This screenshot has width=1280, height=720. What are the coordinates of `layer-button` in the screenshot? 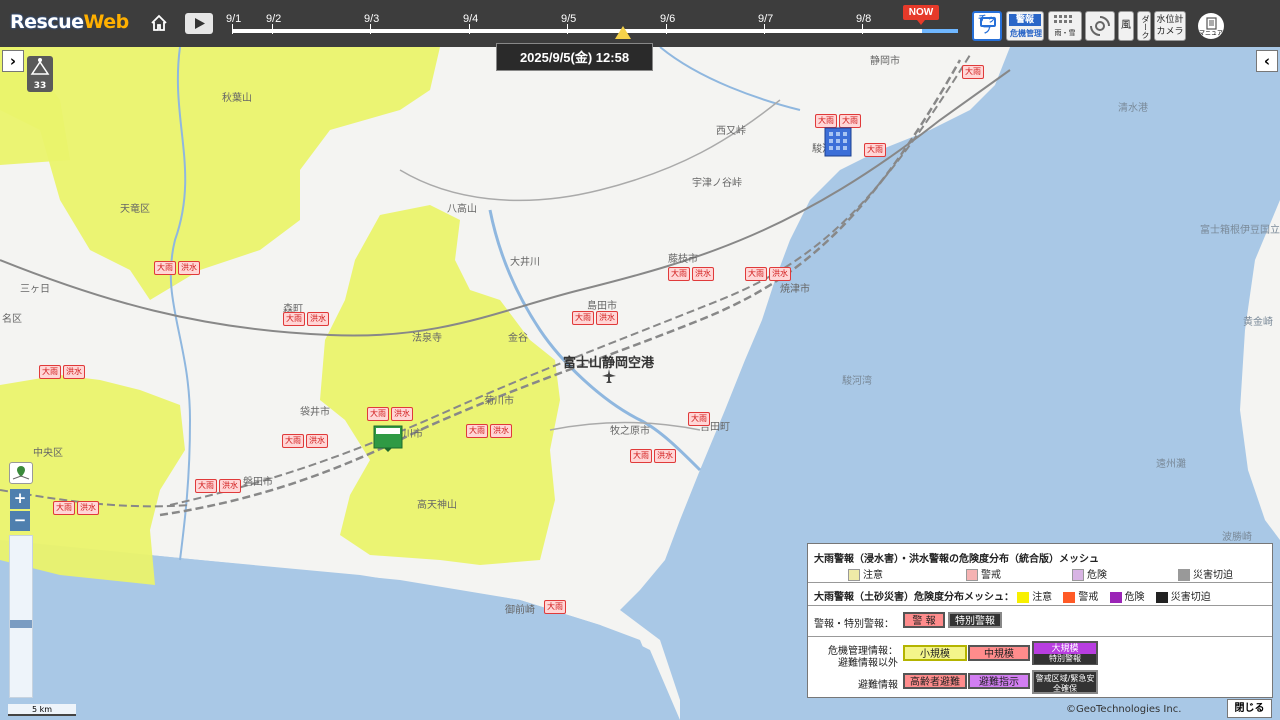 It's located at (21, 473).